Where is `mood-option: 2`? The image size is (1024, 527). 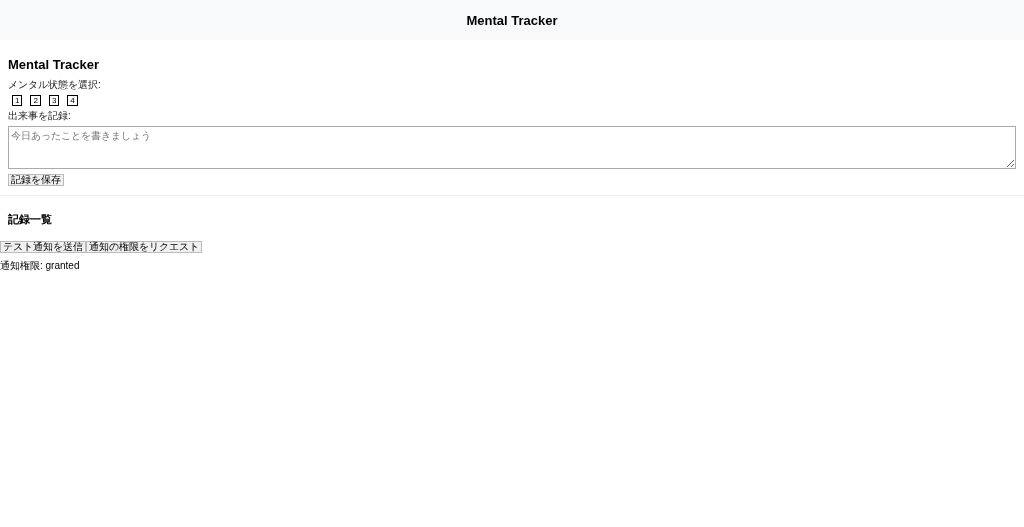
mood-option: 2 is located at coordinates (35, 100).